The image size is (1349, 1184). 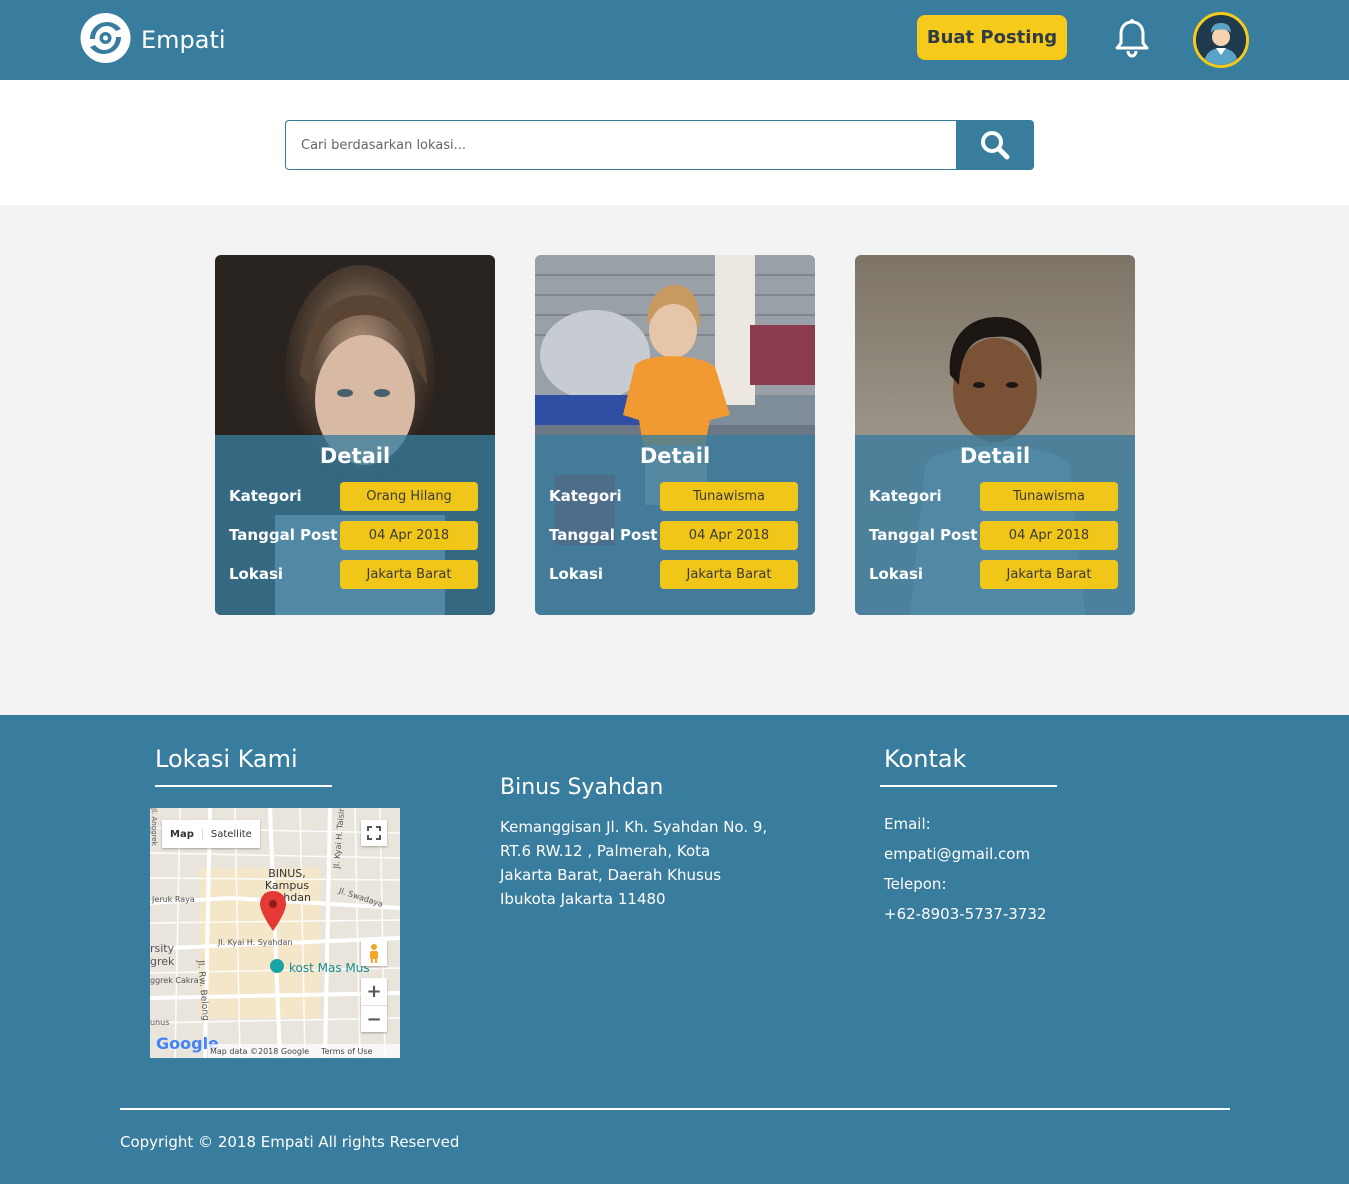 I want to click on map-area-label: grek, so click(x=162, y=961).